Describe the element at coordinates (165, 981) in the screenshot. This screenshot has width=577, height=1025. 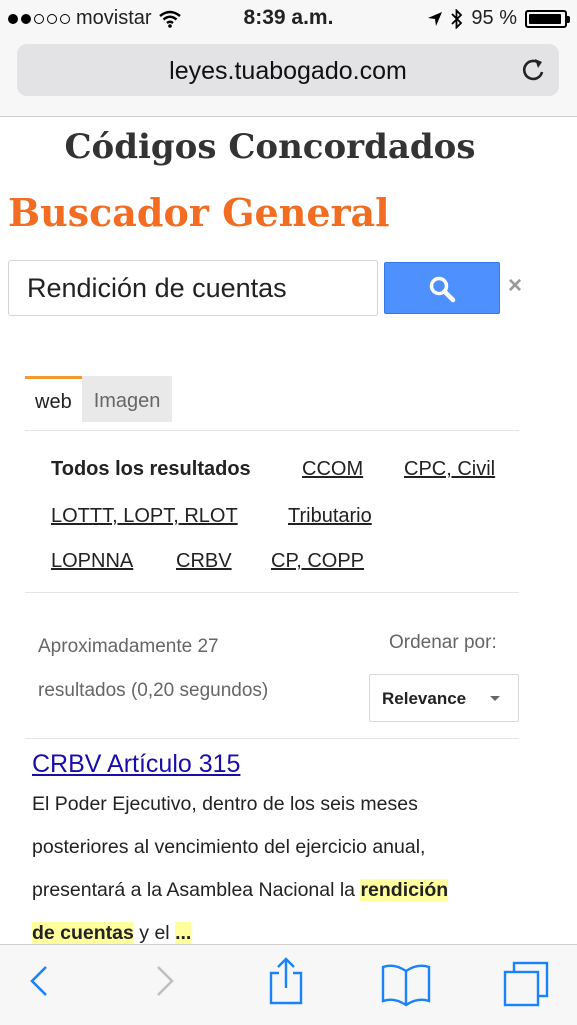
I see `forward-chevron-icon` at that location.